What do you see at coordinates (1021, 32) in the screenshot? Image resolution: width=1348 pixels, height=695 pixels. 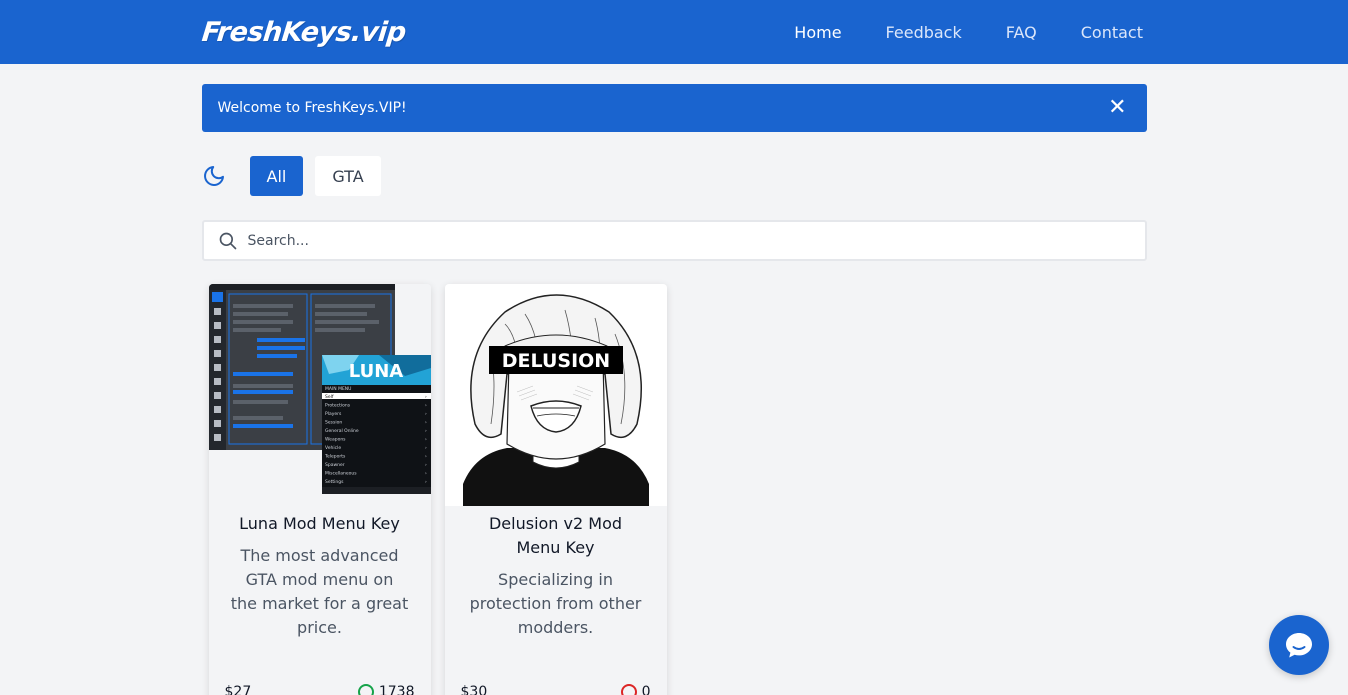 I see `nav-link-faq: FAQ` at bounding box center [1021, 32].